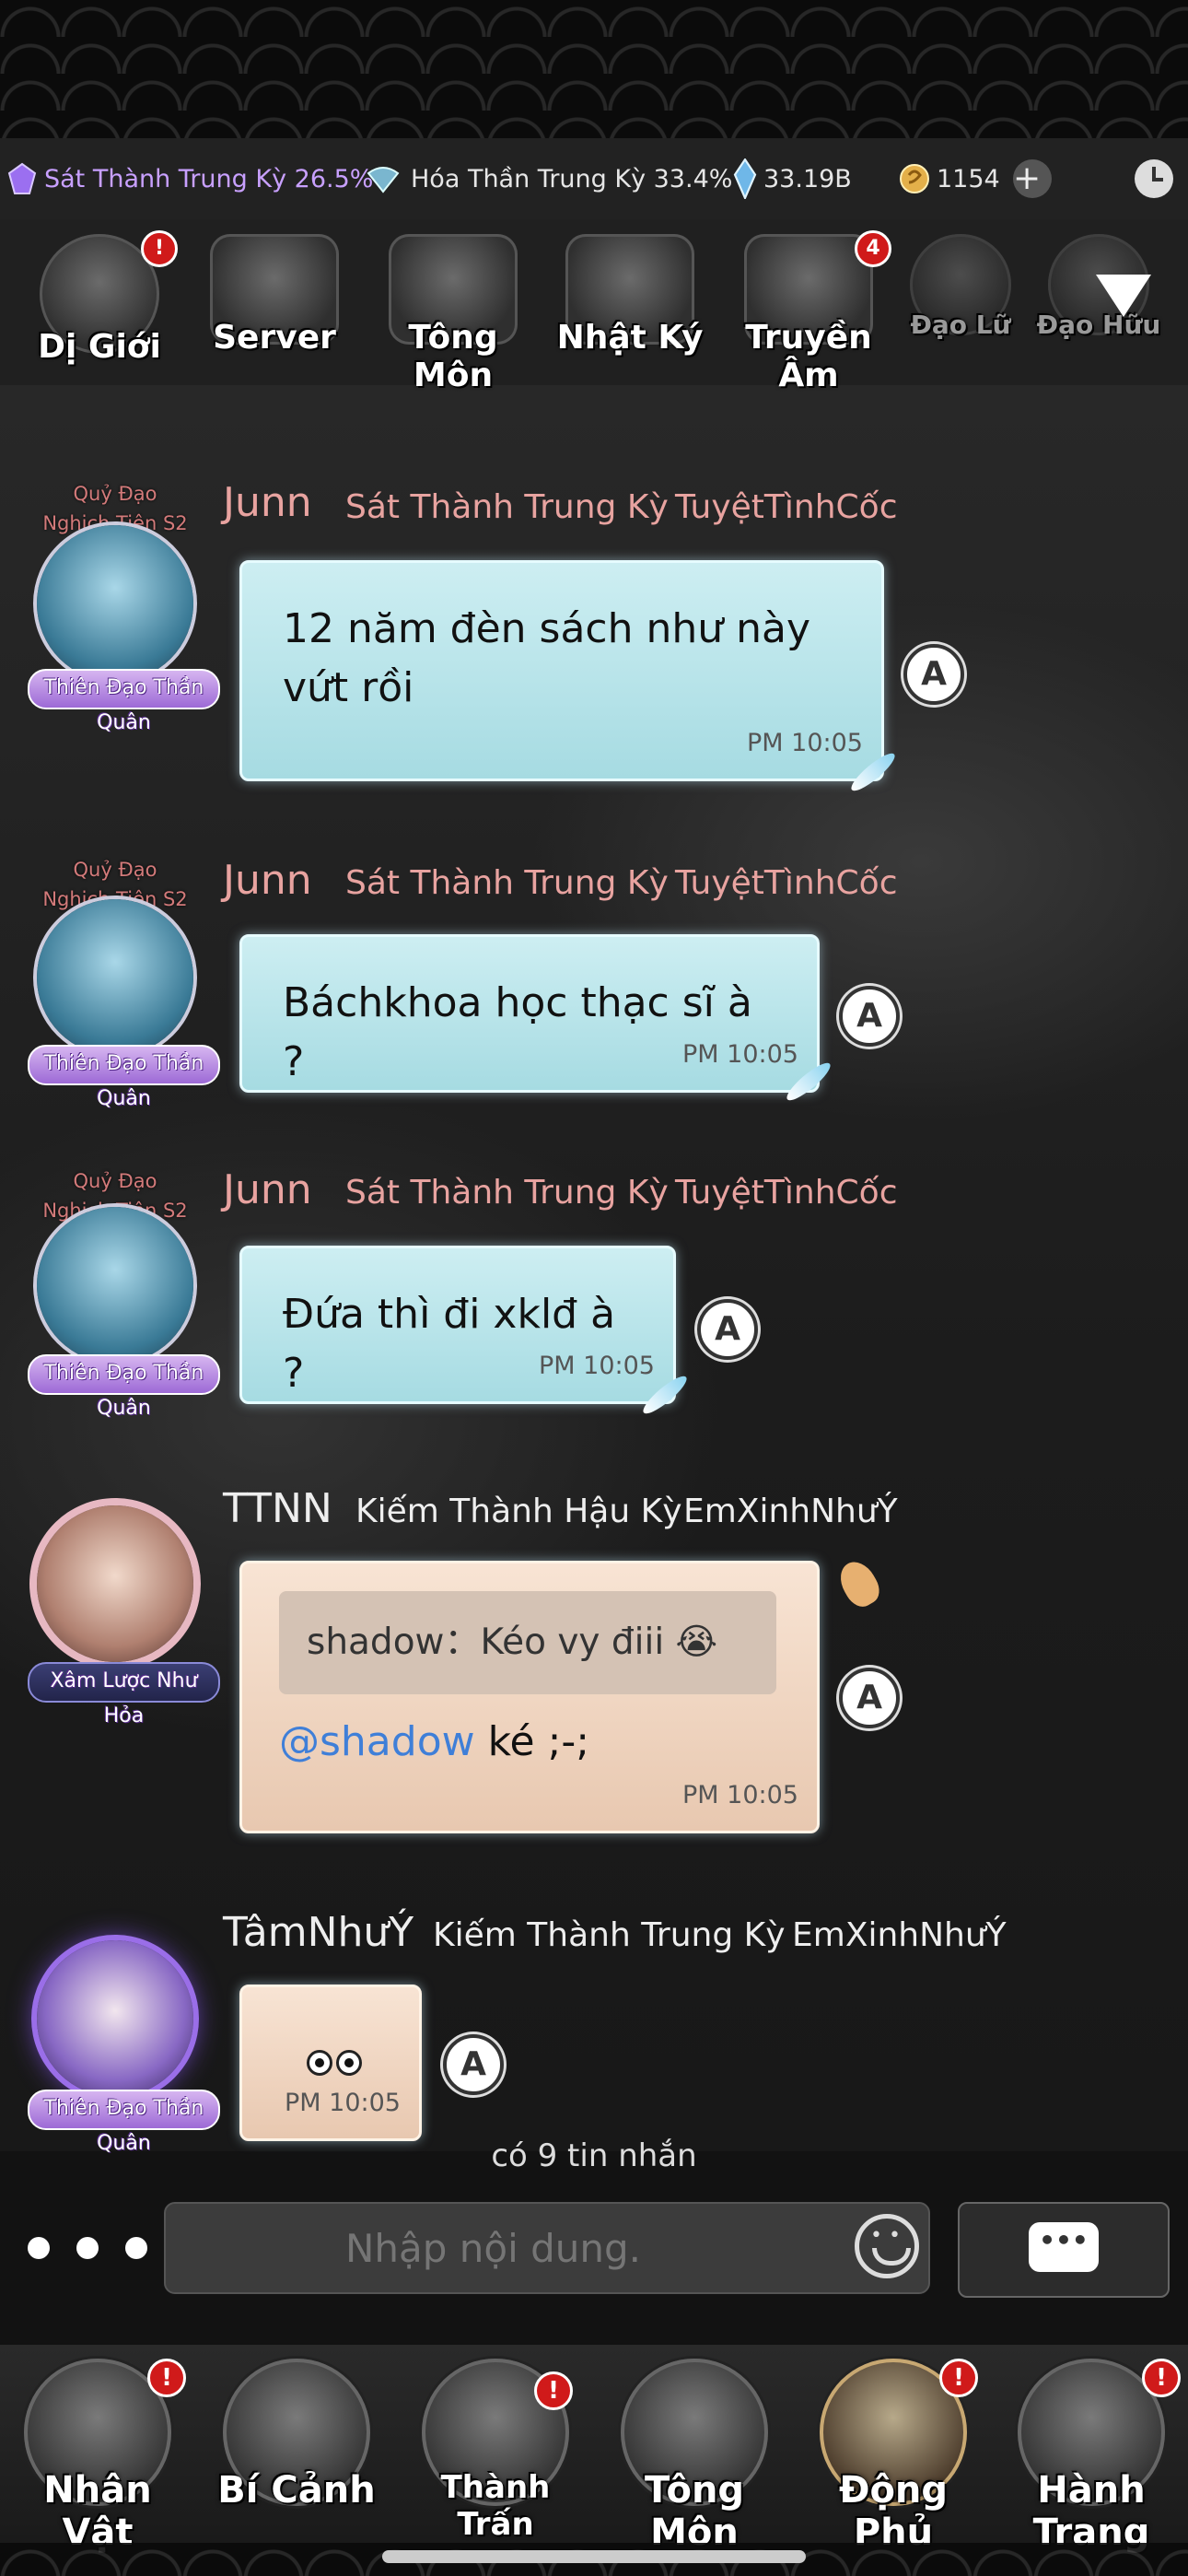 This screenshot has width=1188, height=2576. Describe the element at coordinates (790, 1511) in the screenshot. I see `guild-label: EmXinhNhưÝ` at that location.